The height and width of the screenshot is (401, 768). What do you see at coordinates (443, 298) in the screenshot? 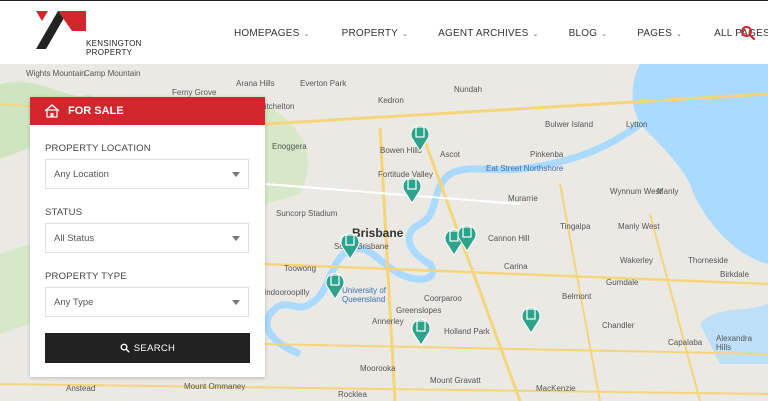
I see `map-label: Coorparoo` at bounding box center [443, 298].